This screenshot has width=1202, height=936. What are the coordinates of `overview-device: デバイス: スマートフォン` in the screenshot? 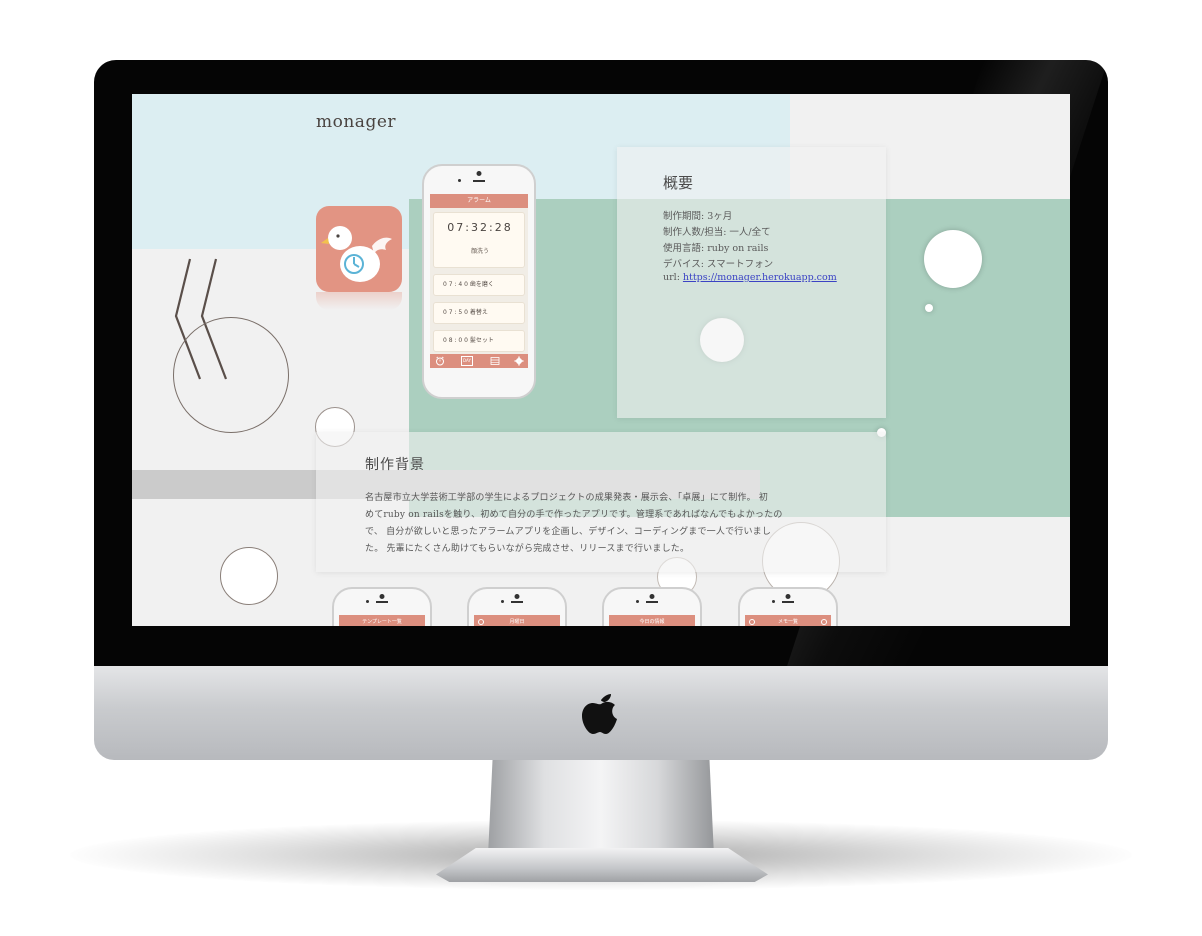 It's located at (718, 264).